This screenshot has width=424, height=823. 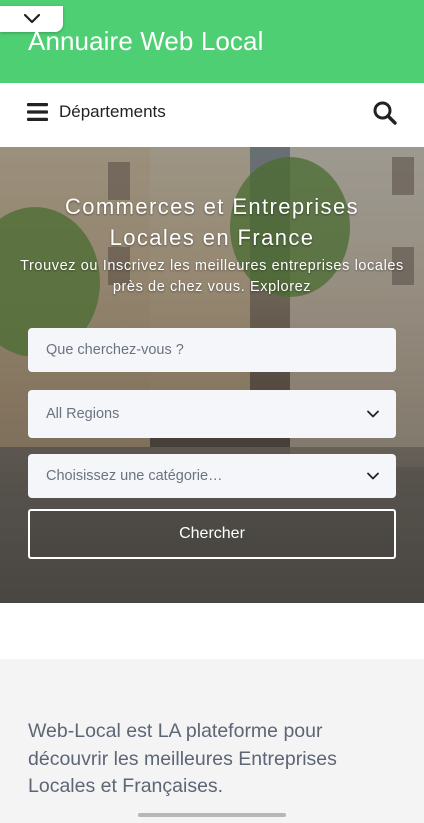 I want to click on region-select: All Regions, so click(x=212, y=414).